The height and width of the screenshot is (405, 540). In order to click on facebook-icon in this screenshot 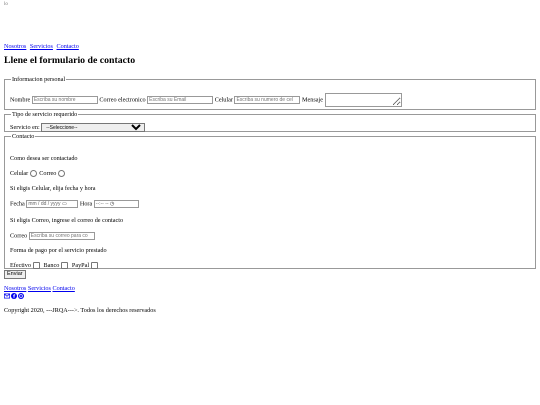, I will do `click(14, 296)`.